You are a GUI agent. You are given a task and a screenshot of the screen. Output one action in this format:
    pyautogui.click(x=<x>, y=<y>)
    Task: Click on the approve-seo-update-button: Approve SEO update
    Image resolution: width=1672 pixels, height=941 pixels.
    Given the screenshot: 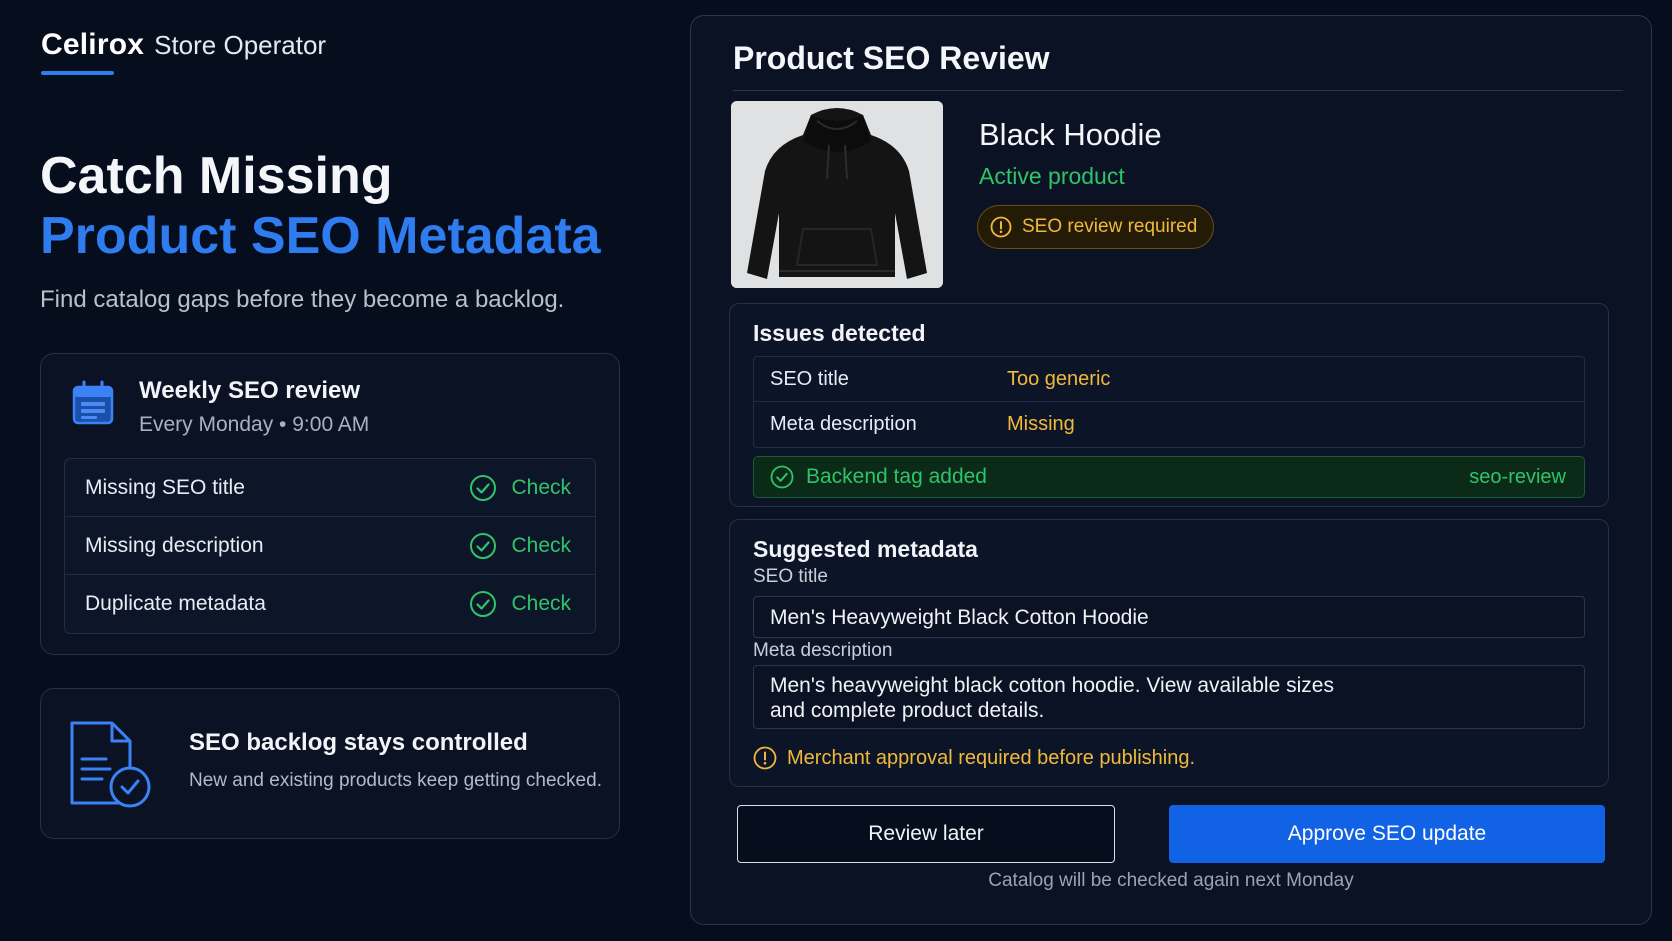 What is the action you would take?
    pyautogui.click(x=1387, y=834)
    